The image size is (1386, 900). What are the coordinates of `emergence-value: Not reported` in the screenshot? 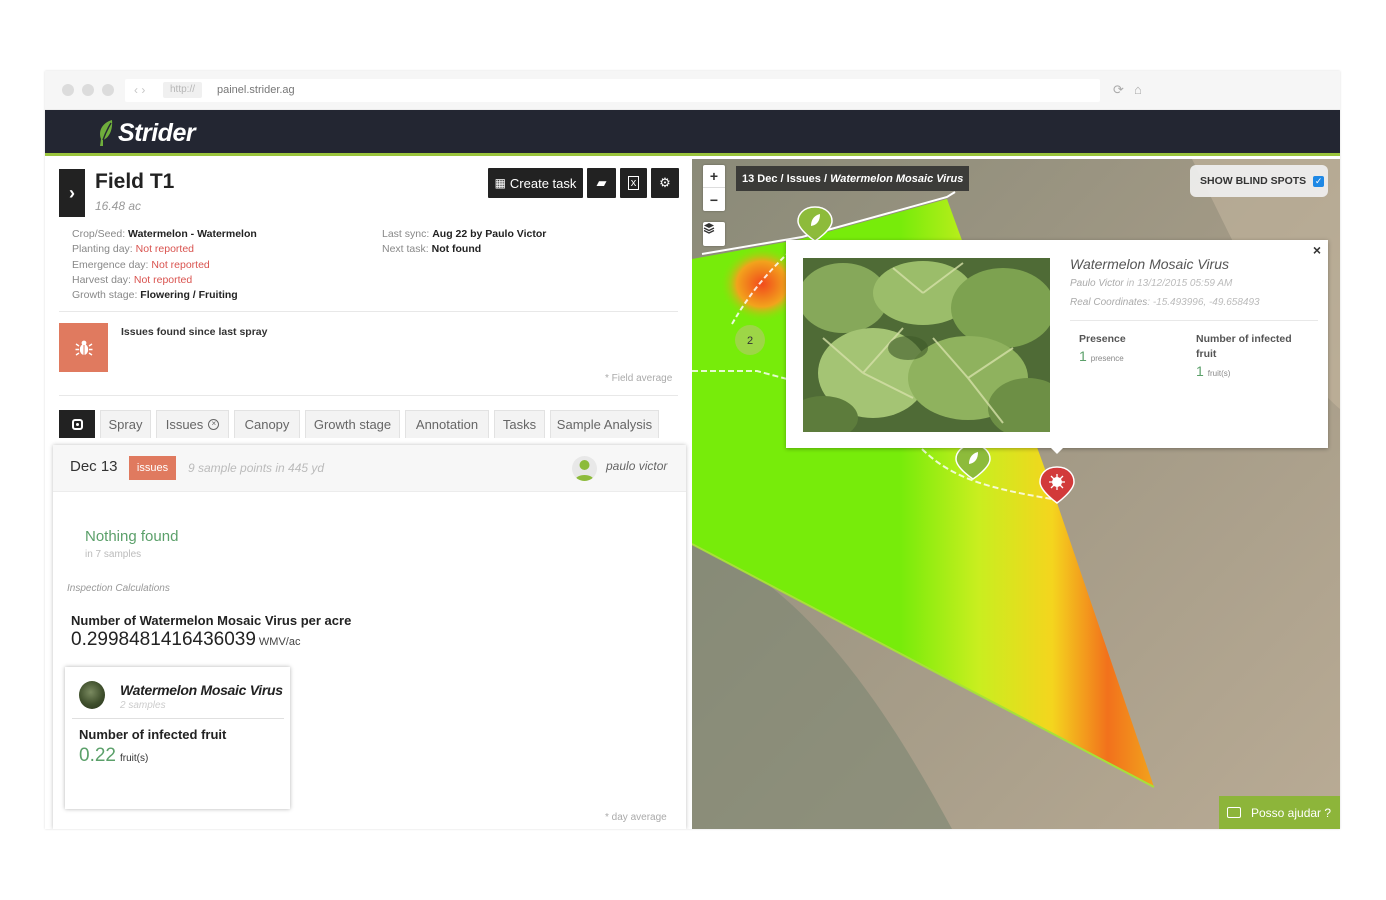 It's located at (180, 264).